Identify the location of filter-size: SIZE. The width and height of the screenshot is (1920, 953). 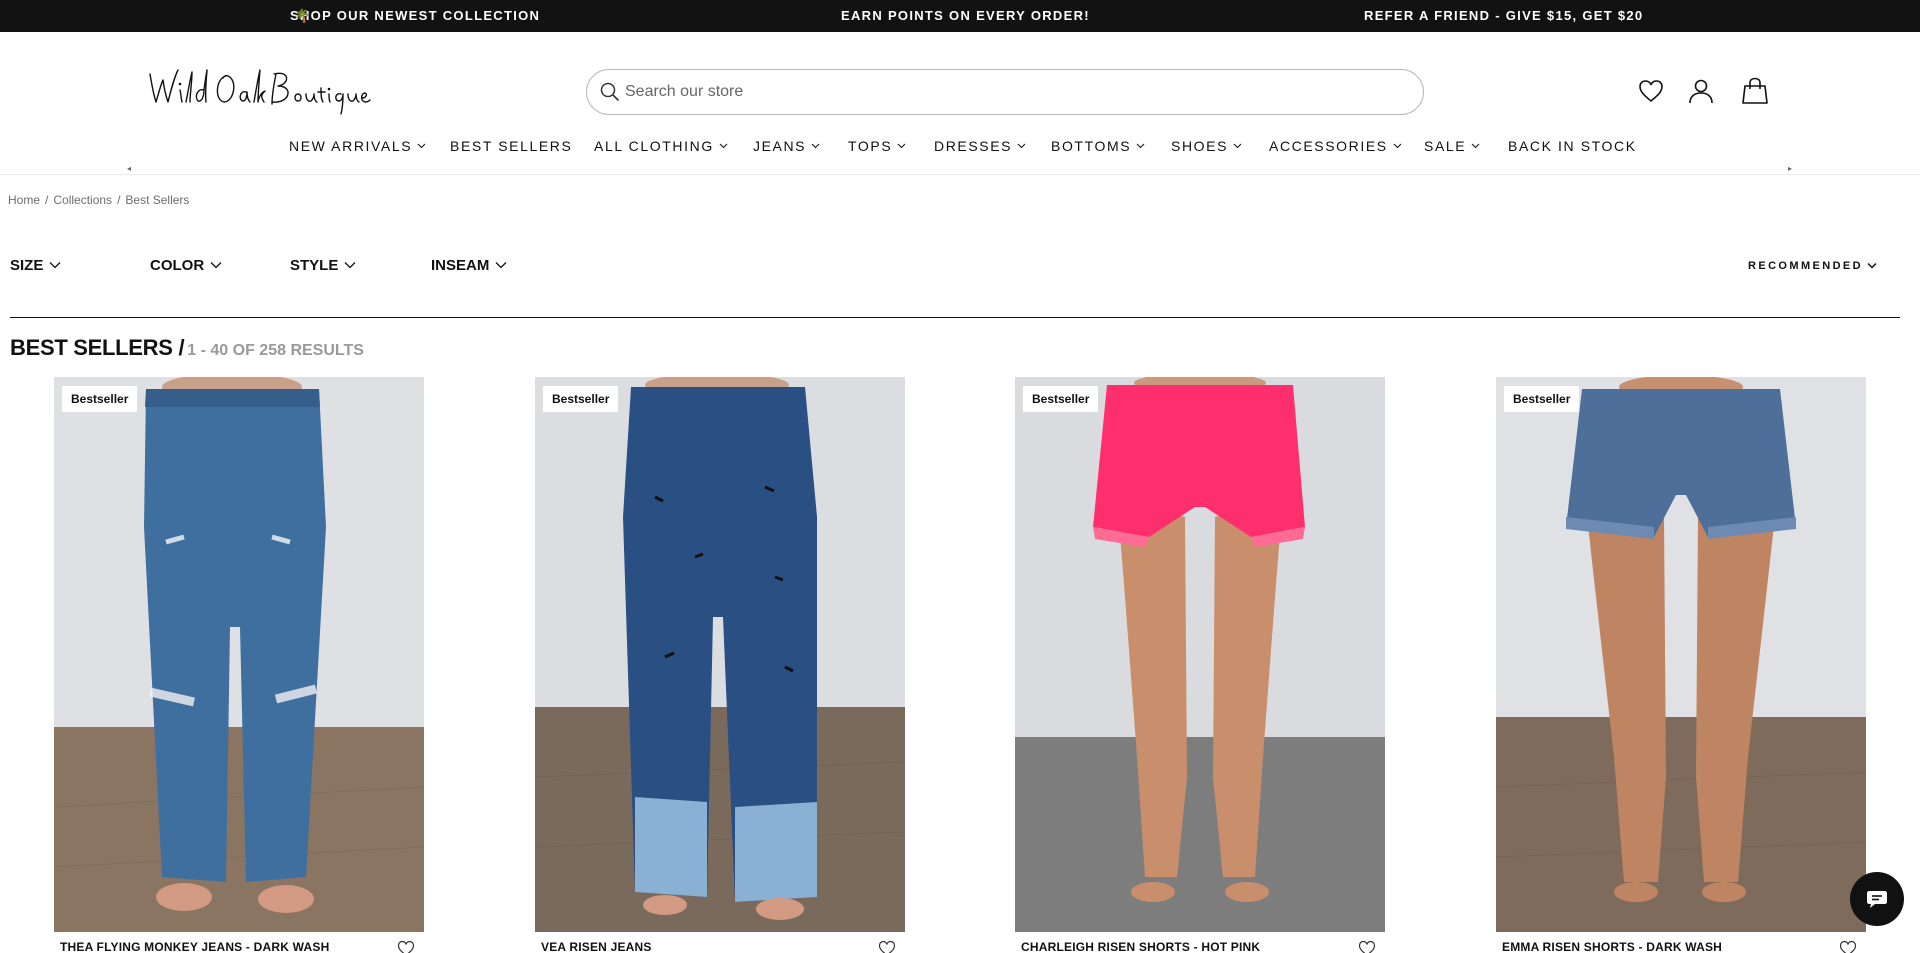
(35, 266).